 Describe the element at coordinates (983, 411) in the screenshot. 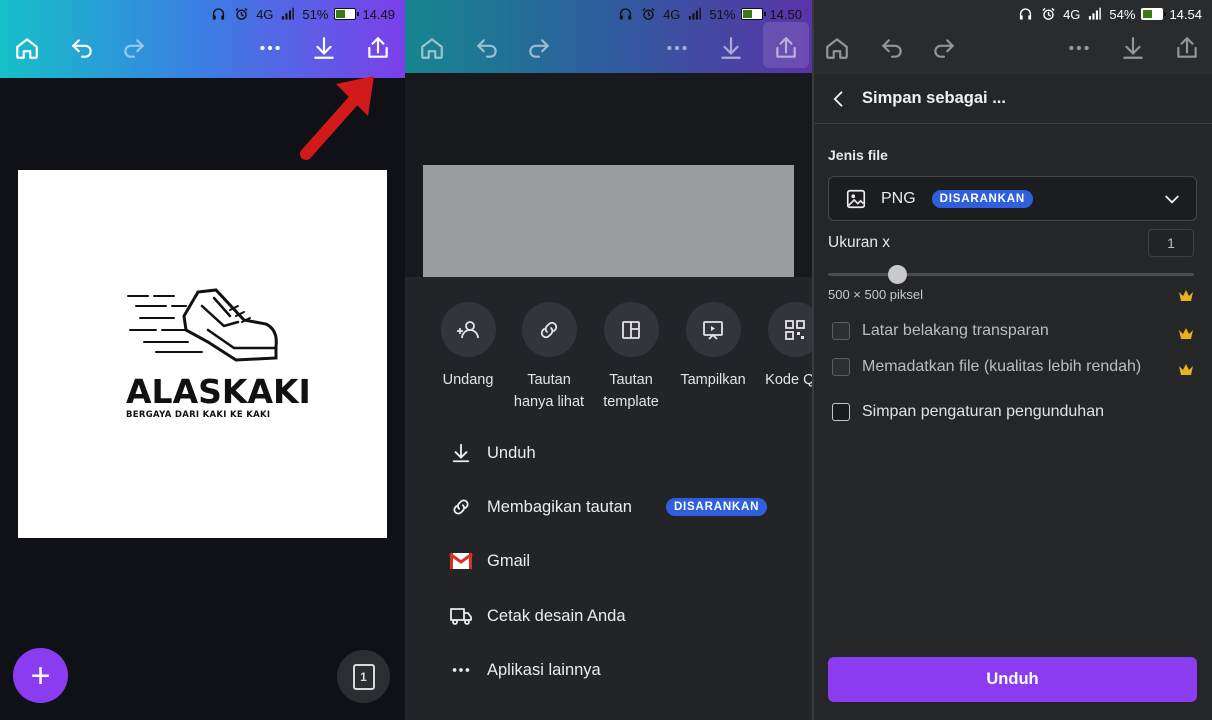

I see `option-label: Simpan pengaturan pengunduhan` at that location.